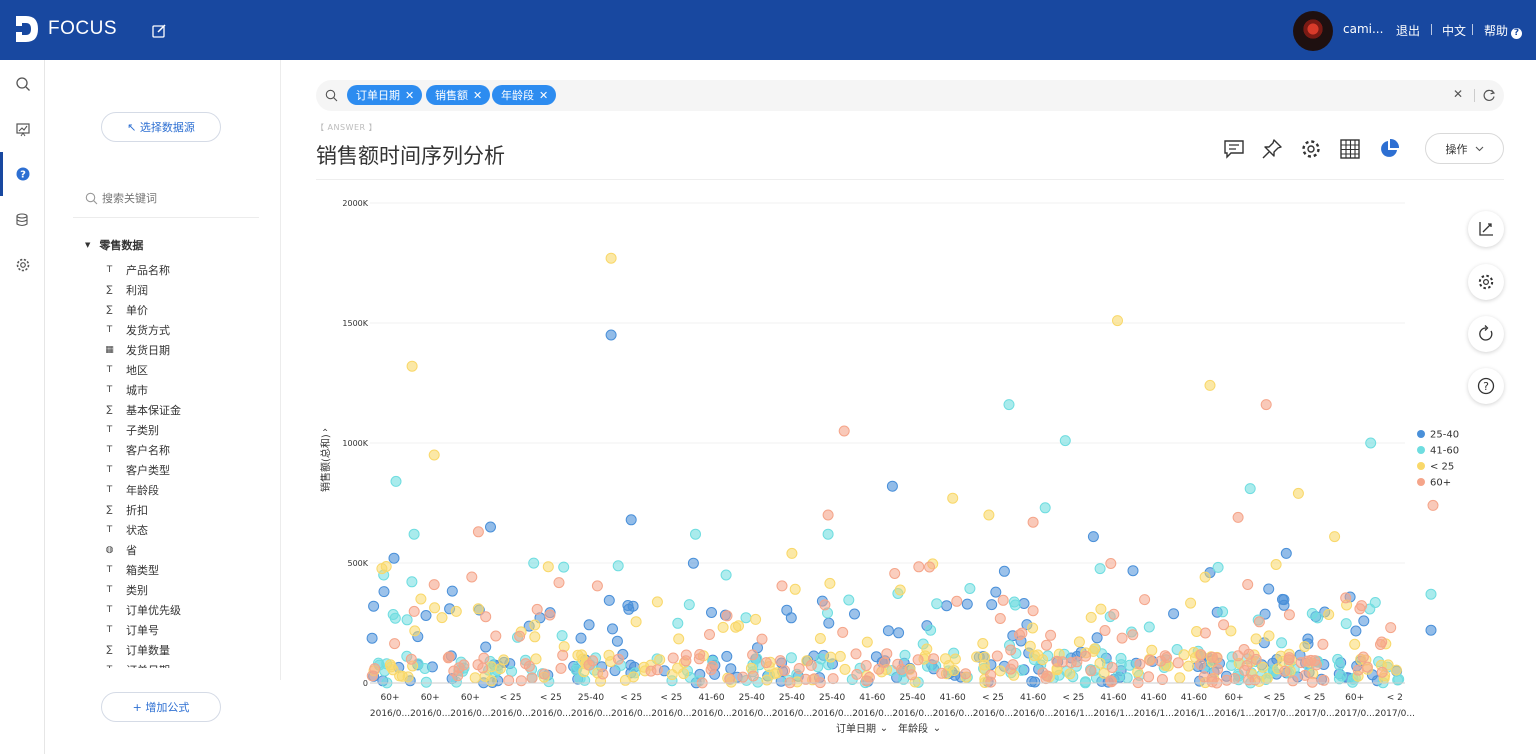 This screenshot has height=754, width=1536. What do you see at coordinates (188, 470) in the screenshot?
I see `field-item: T 客户类型` at bounding box center [188, 470].